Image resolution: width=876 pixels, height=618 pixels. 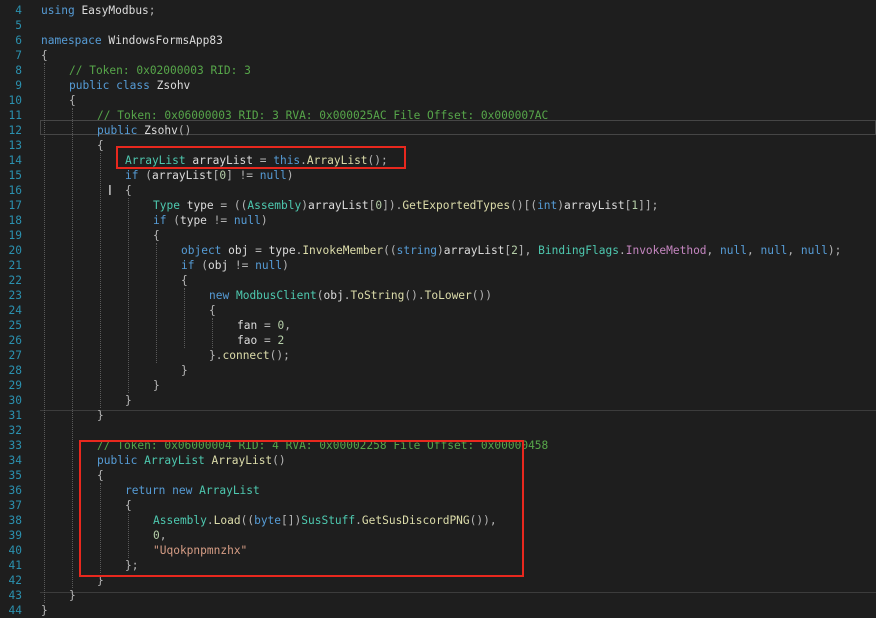 I want to click on code-text: fan = 0,, so click(x=264, y=325).